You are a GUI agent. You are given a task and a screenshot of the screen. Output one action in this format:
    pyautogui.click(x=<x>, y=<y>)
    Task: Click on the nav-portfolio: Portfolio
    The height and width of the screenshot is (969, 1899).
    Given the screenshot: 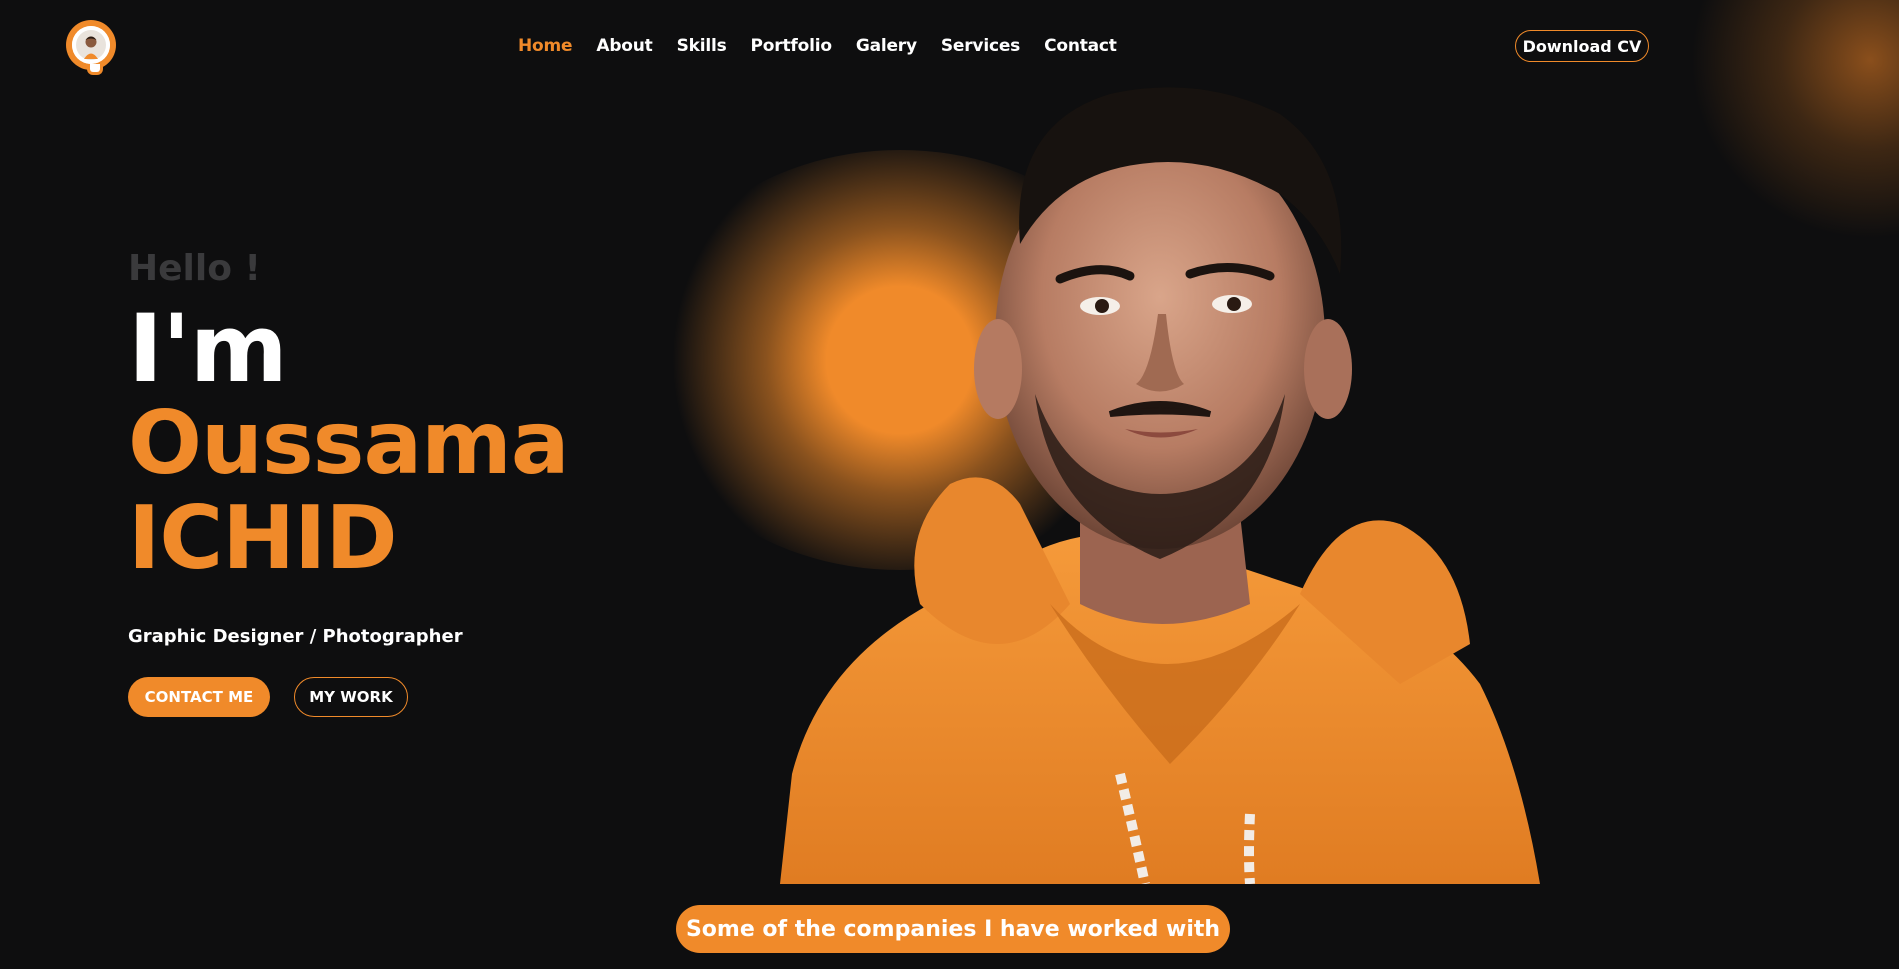 What is the action you would take?
    pyautogui.click(x=791, y=46)
    